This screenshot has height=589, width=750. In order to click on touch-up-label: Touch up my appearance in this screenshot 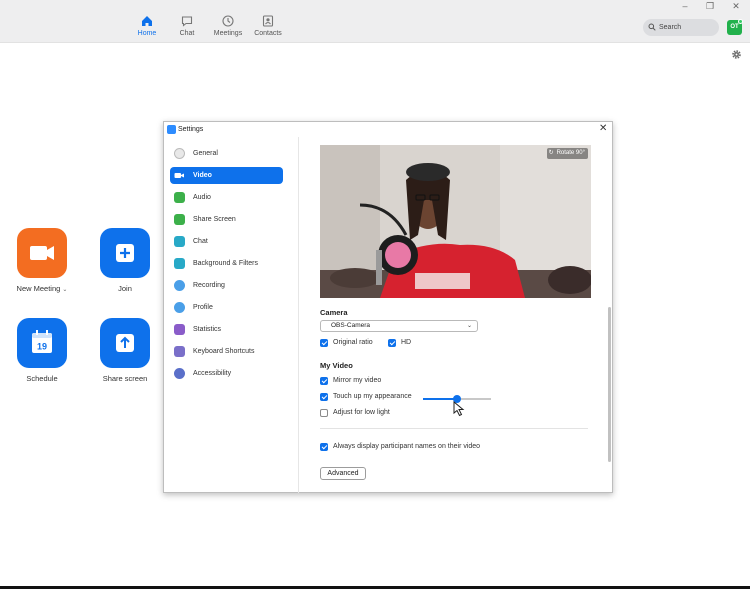, I will do `click(372, 396)`.